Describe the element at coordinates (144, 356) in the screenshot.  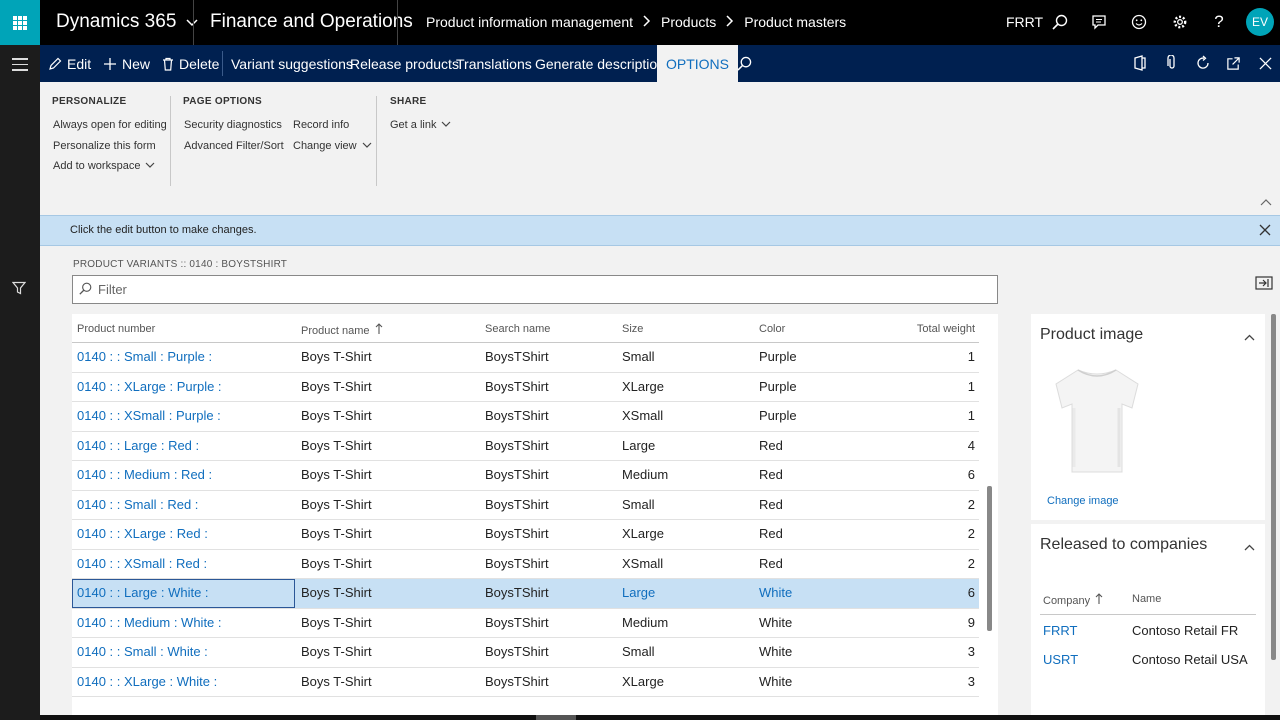
I see `product-number-cell: 0140 : : Small : Purple :` at that location.